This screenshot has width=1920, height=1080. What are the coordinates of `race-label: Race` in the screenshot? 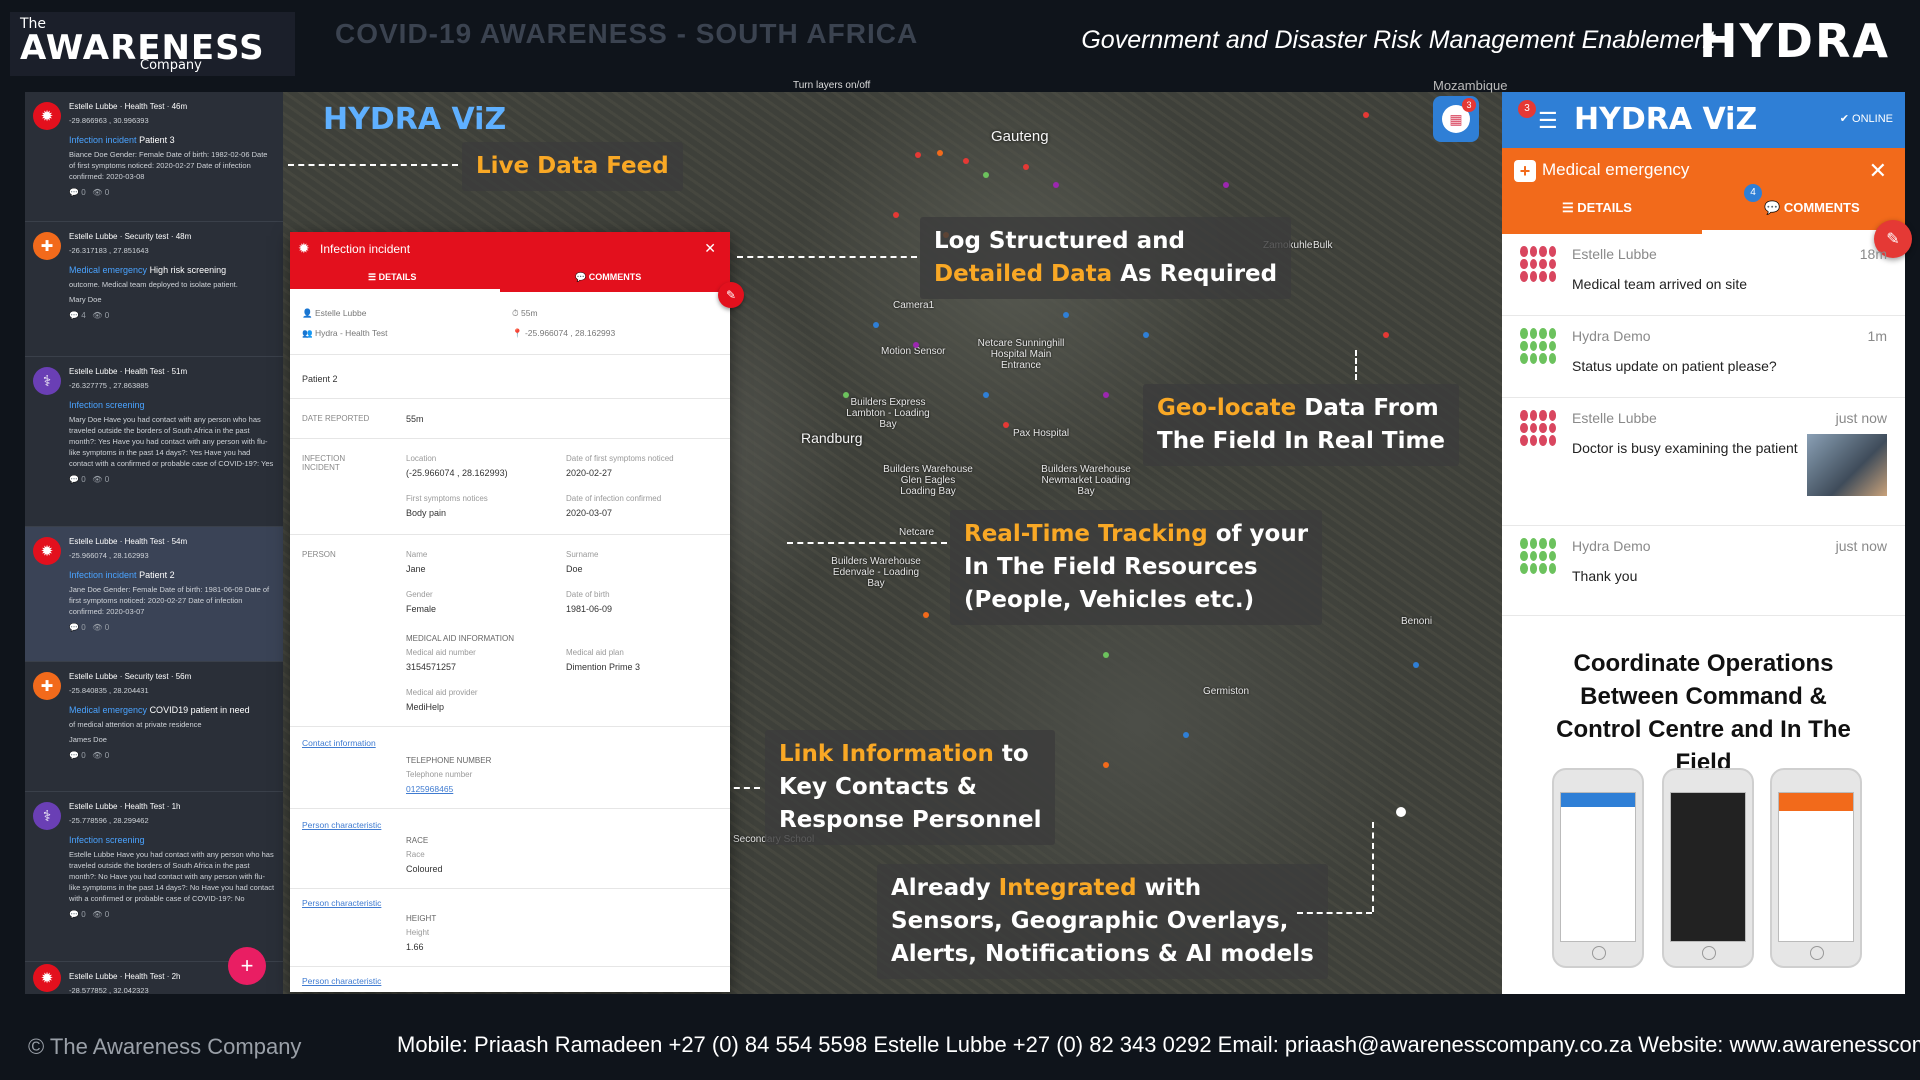 It's located at (415, 854).